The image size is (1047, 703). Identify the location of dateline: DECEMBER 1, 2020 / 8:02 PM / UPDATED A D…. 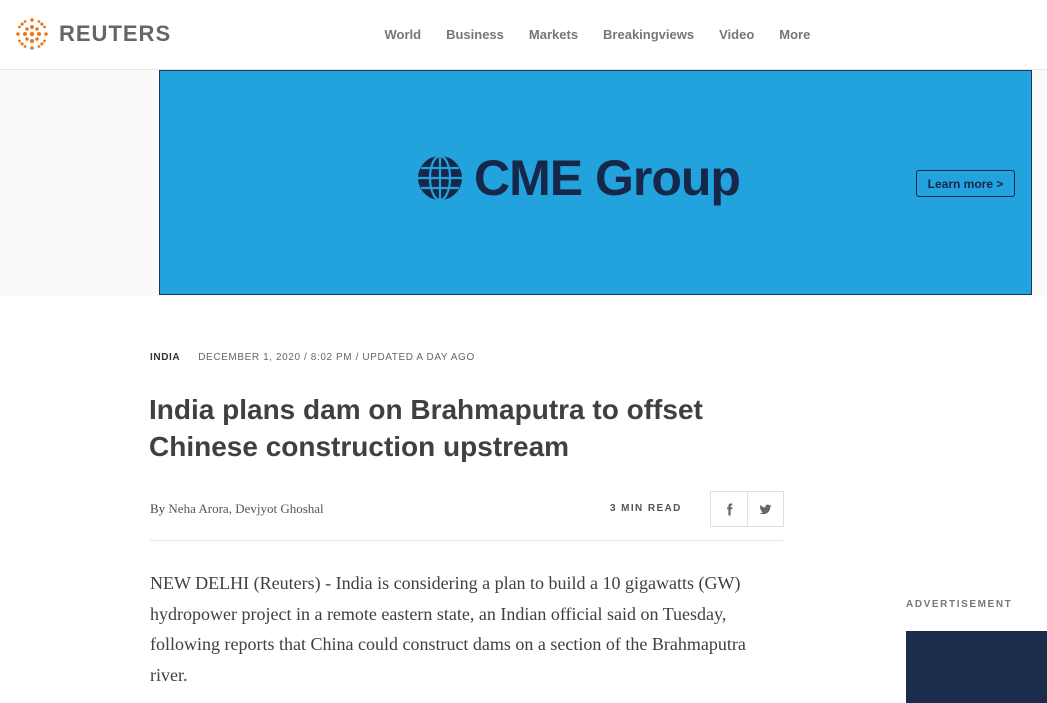
(336, 357).